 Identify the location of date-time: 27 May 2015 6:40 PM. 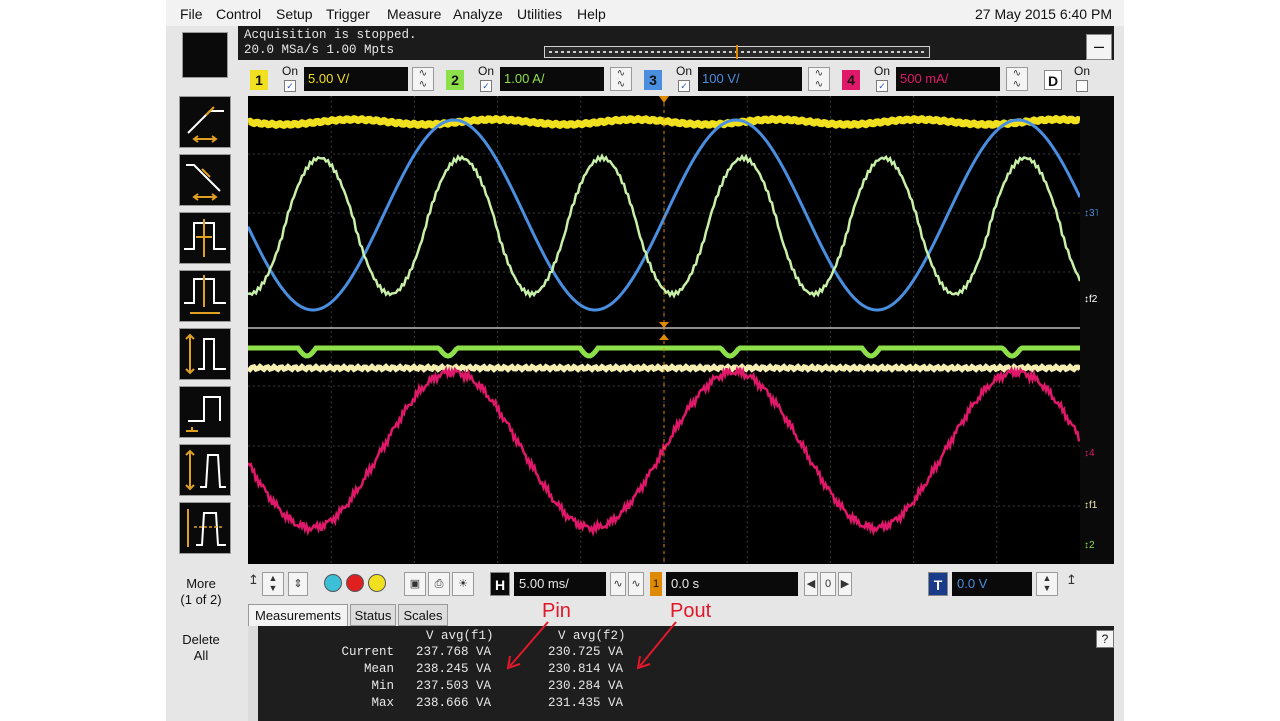
(1043, 14).